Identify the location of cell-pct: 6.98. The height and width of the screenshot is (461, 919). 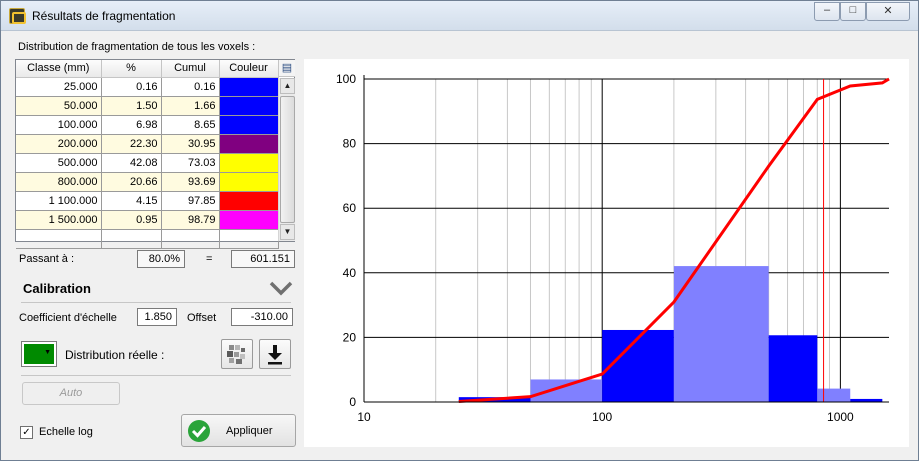
(131, 125).